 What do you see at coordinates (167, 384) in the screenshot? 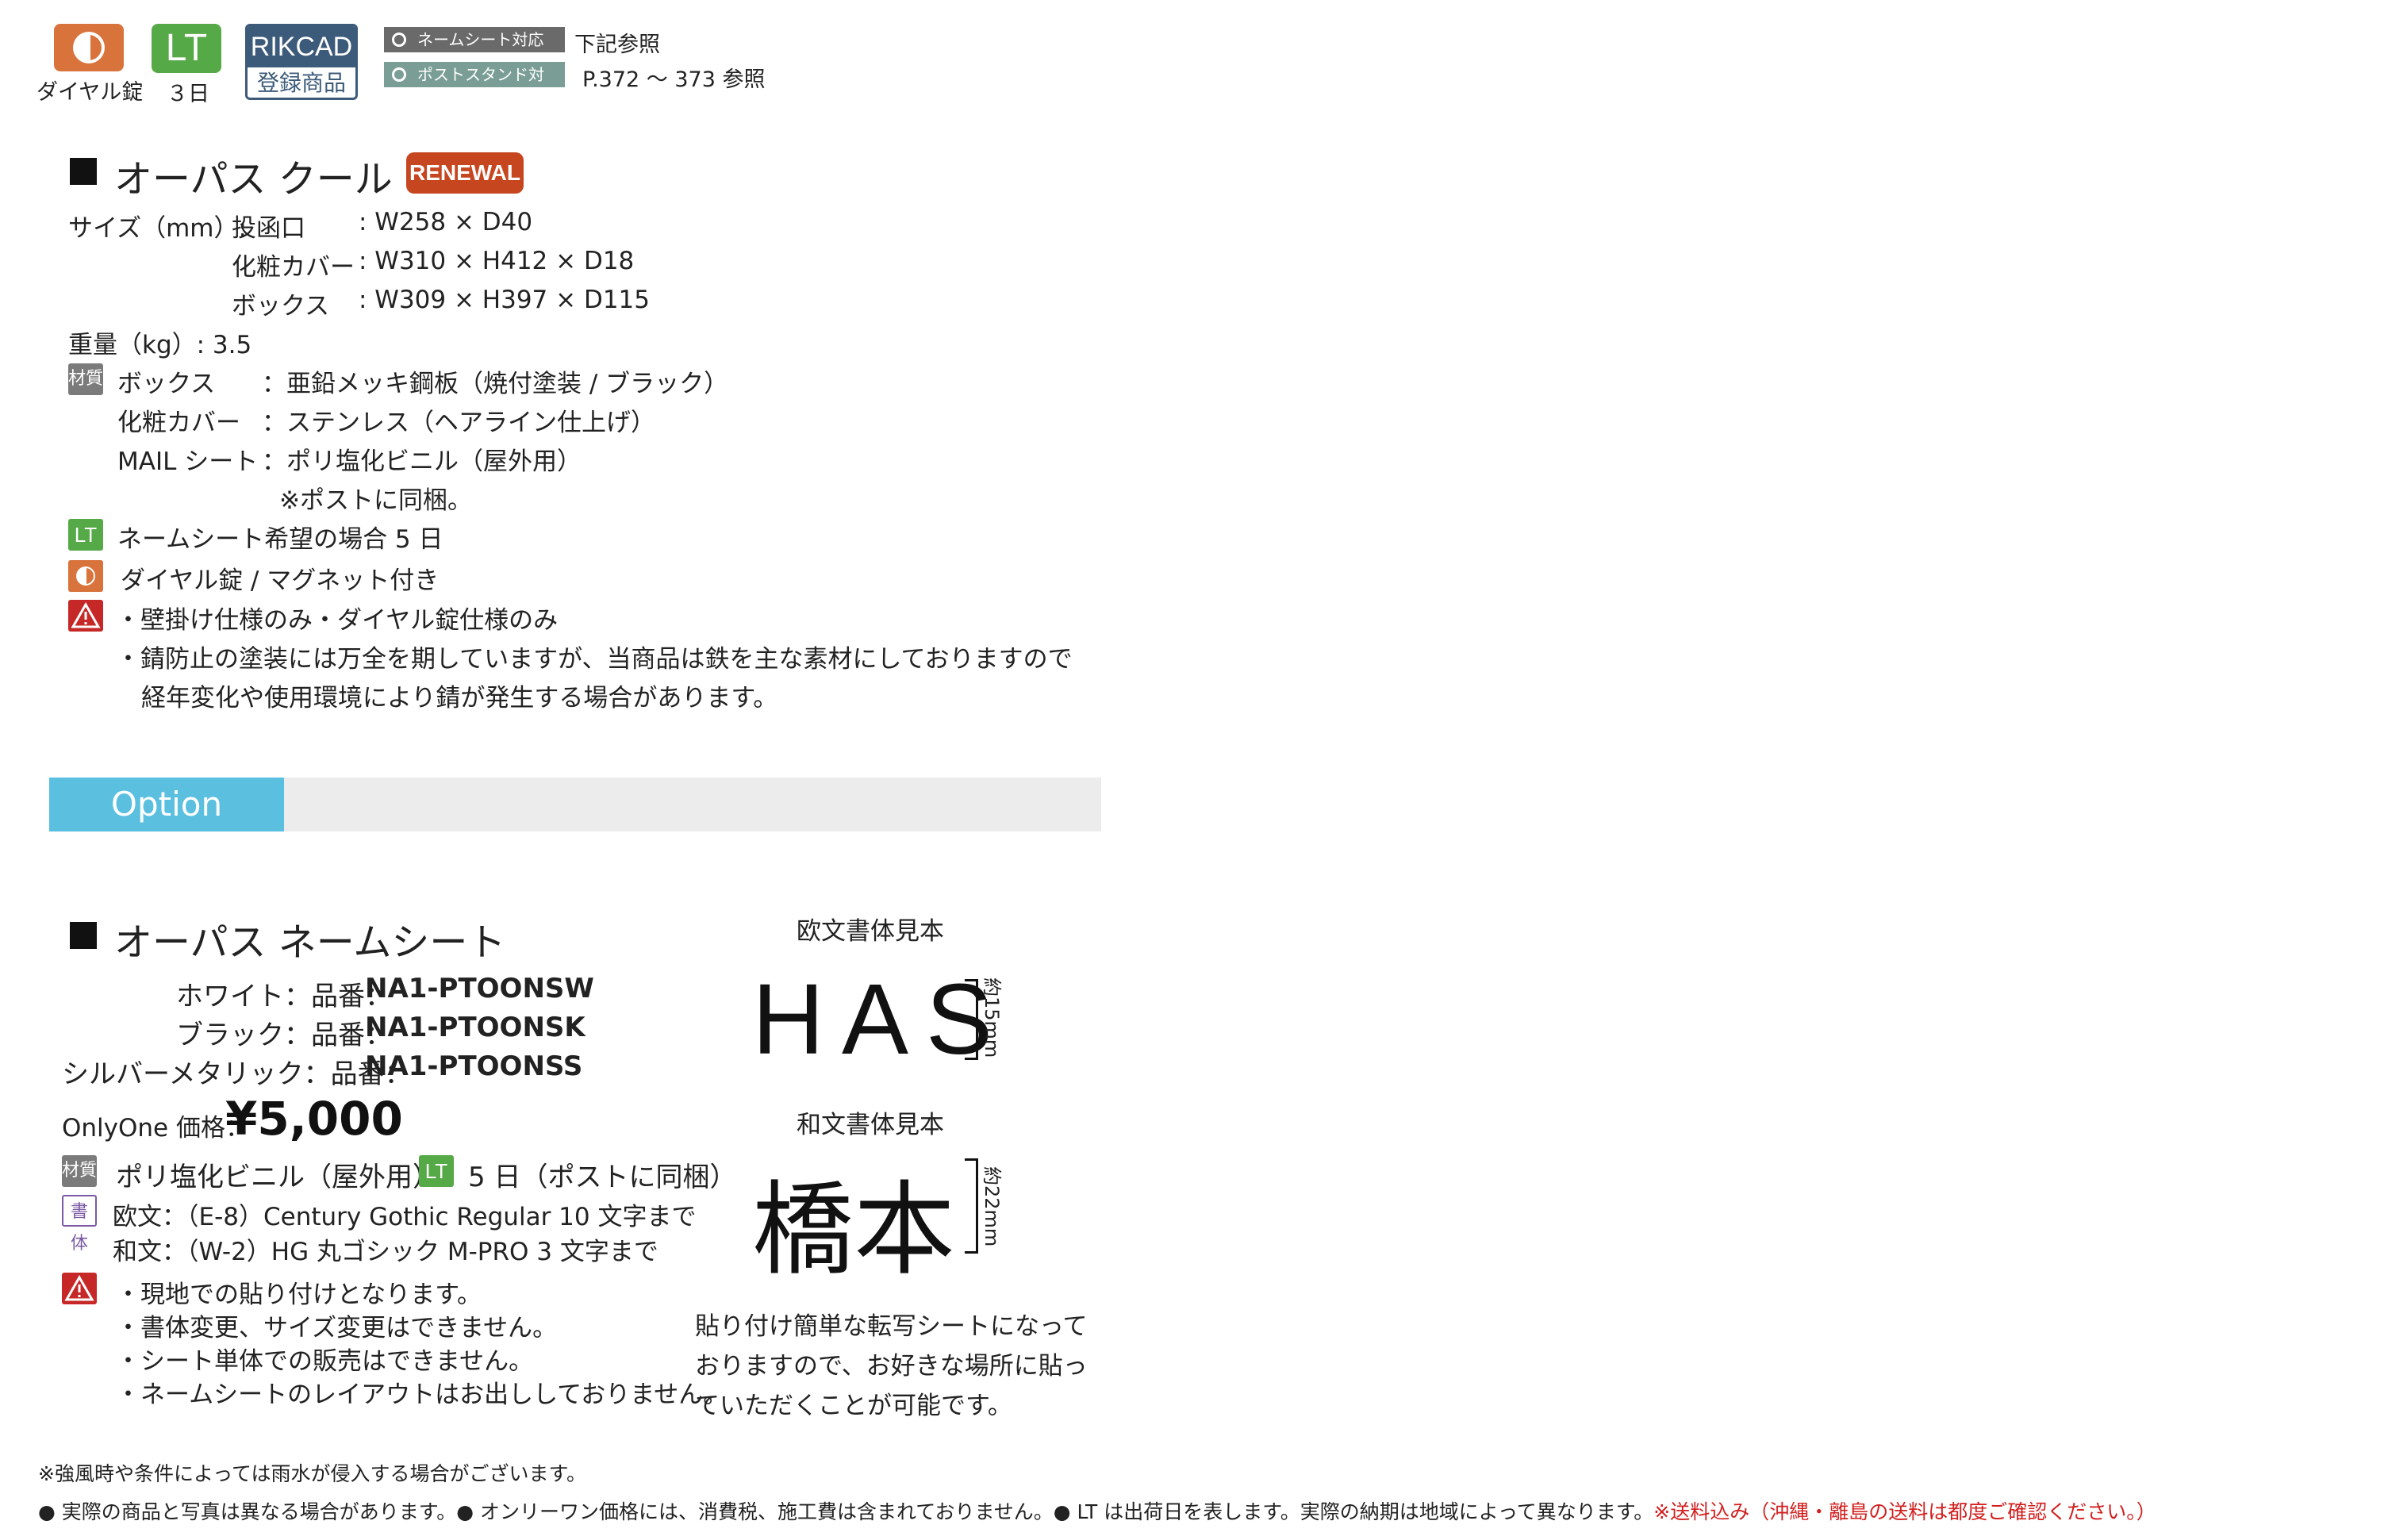
I see `material-box-name: ボックス` at bounding box center [167, 384].